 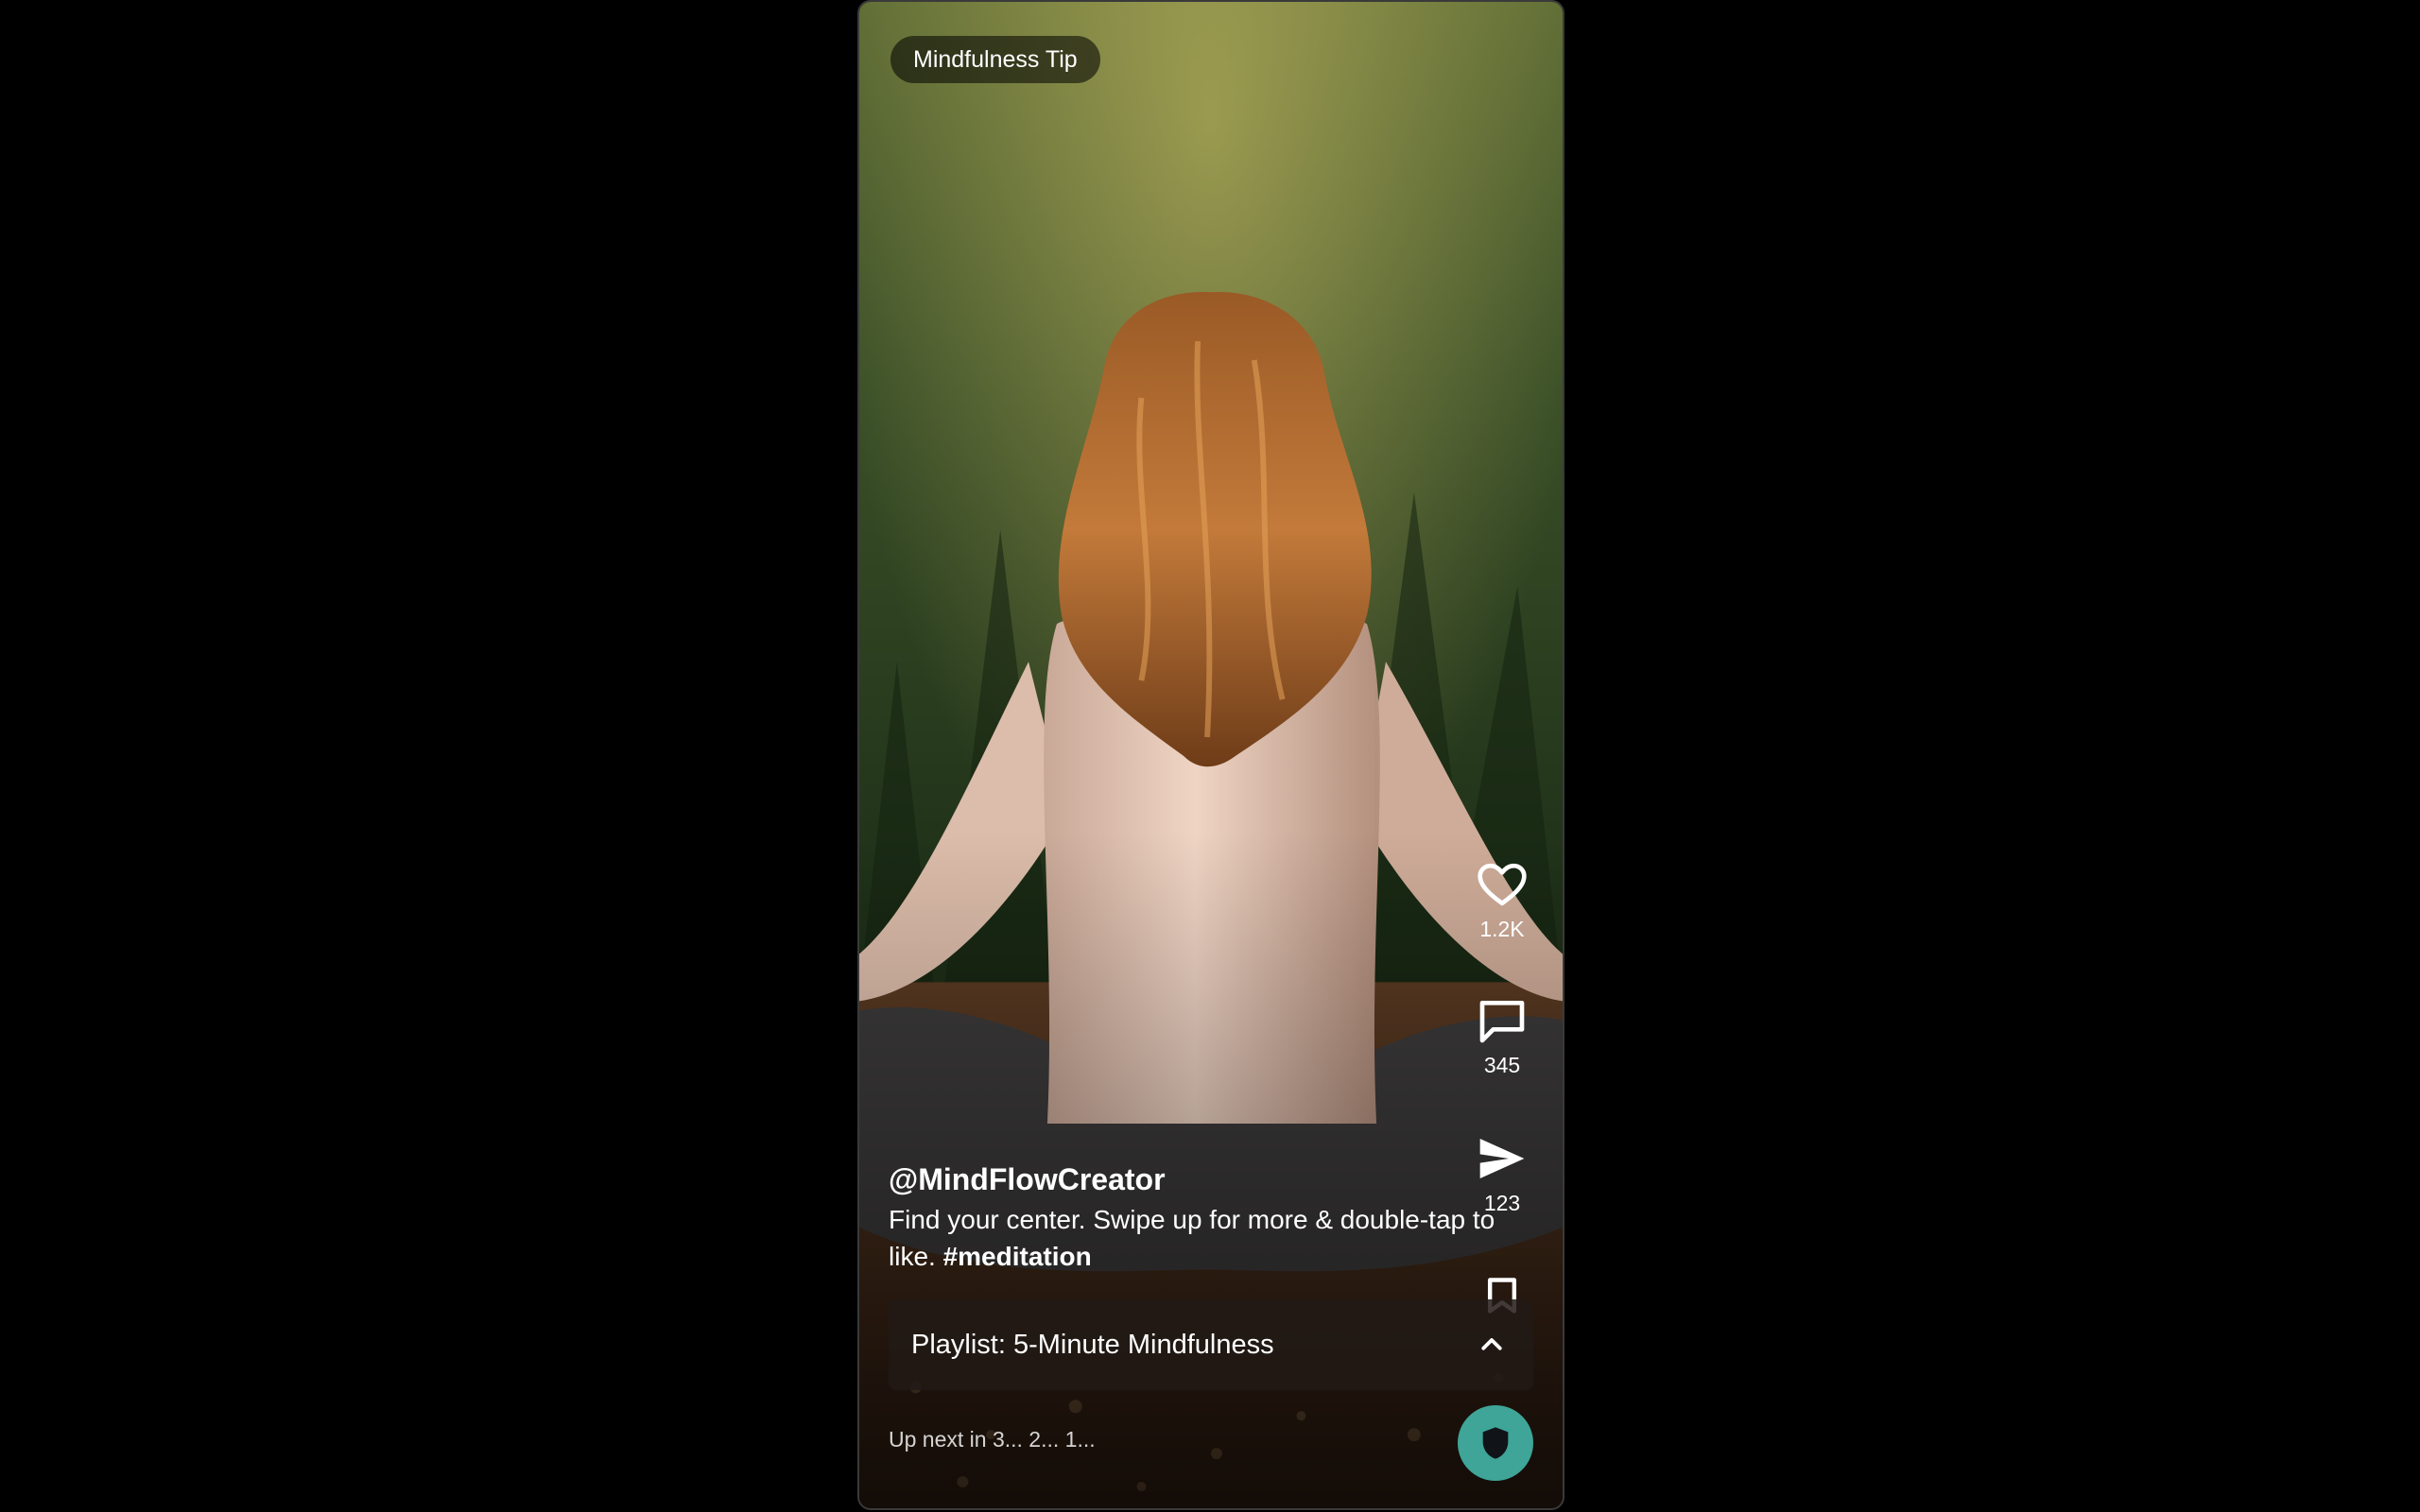 What do you see at coordinates (1210, 1179) in the screenshot?
I see `creator-handle: @MindFlowCreator` at bounding box center [1210, 1179].